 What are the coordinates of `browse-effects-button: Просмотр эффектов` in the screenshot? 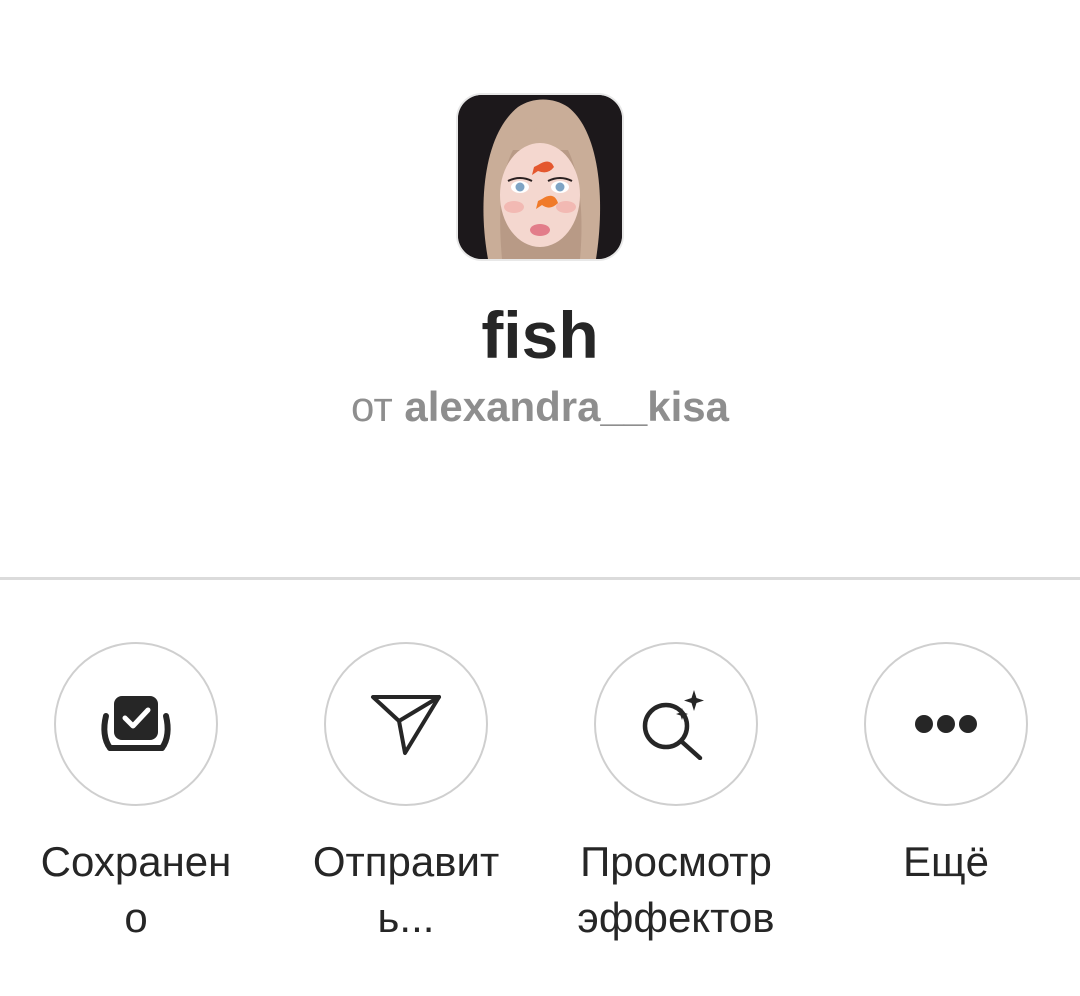 It's located at (676, 788).